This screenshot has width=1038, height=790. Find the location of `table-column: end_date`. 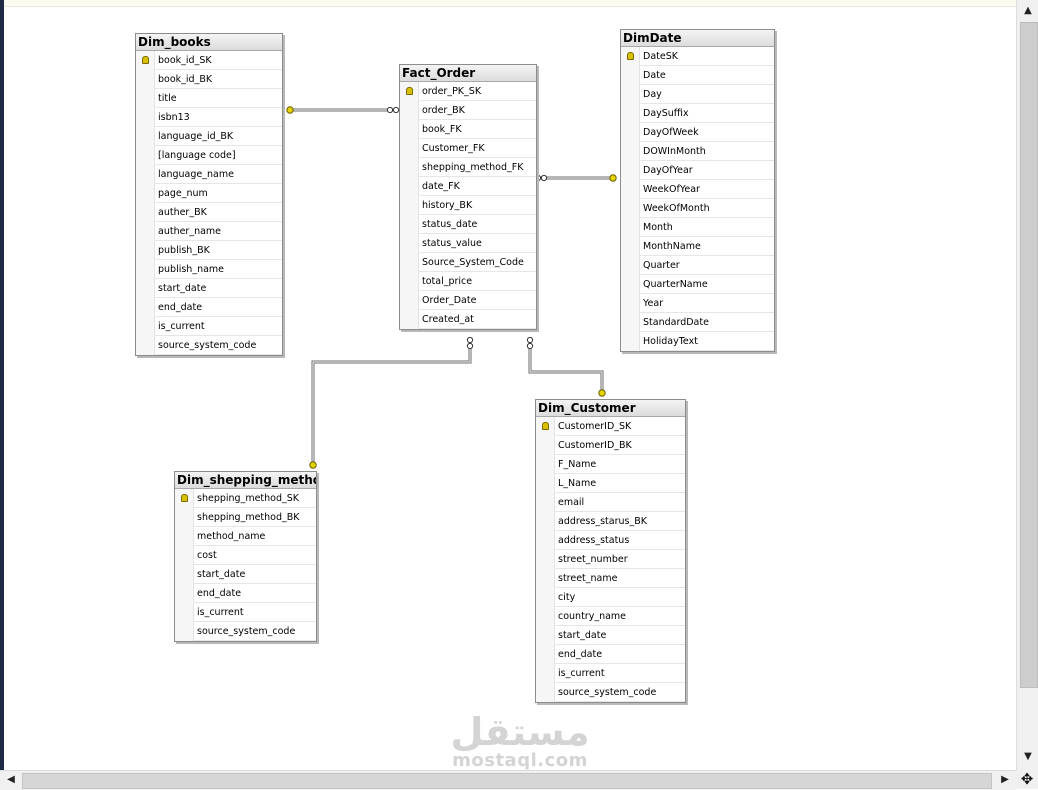

table-column: end_date is located at coordinates (245, 593).